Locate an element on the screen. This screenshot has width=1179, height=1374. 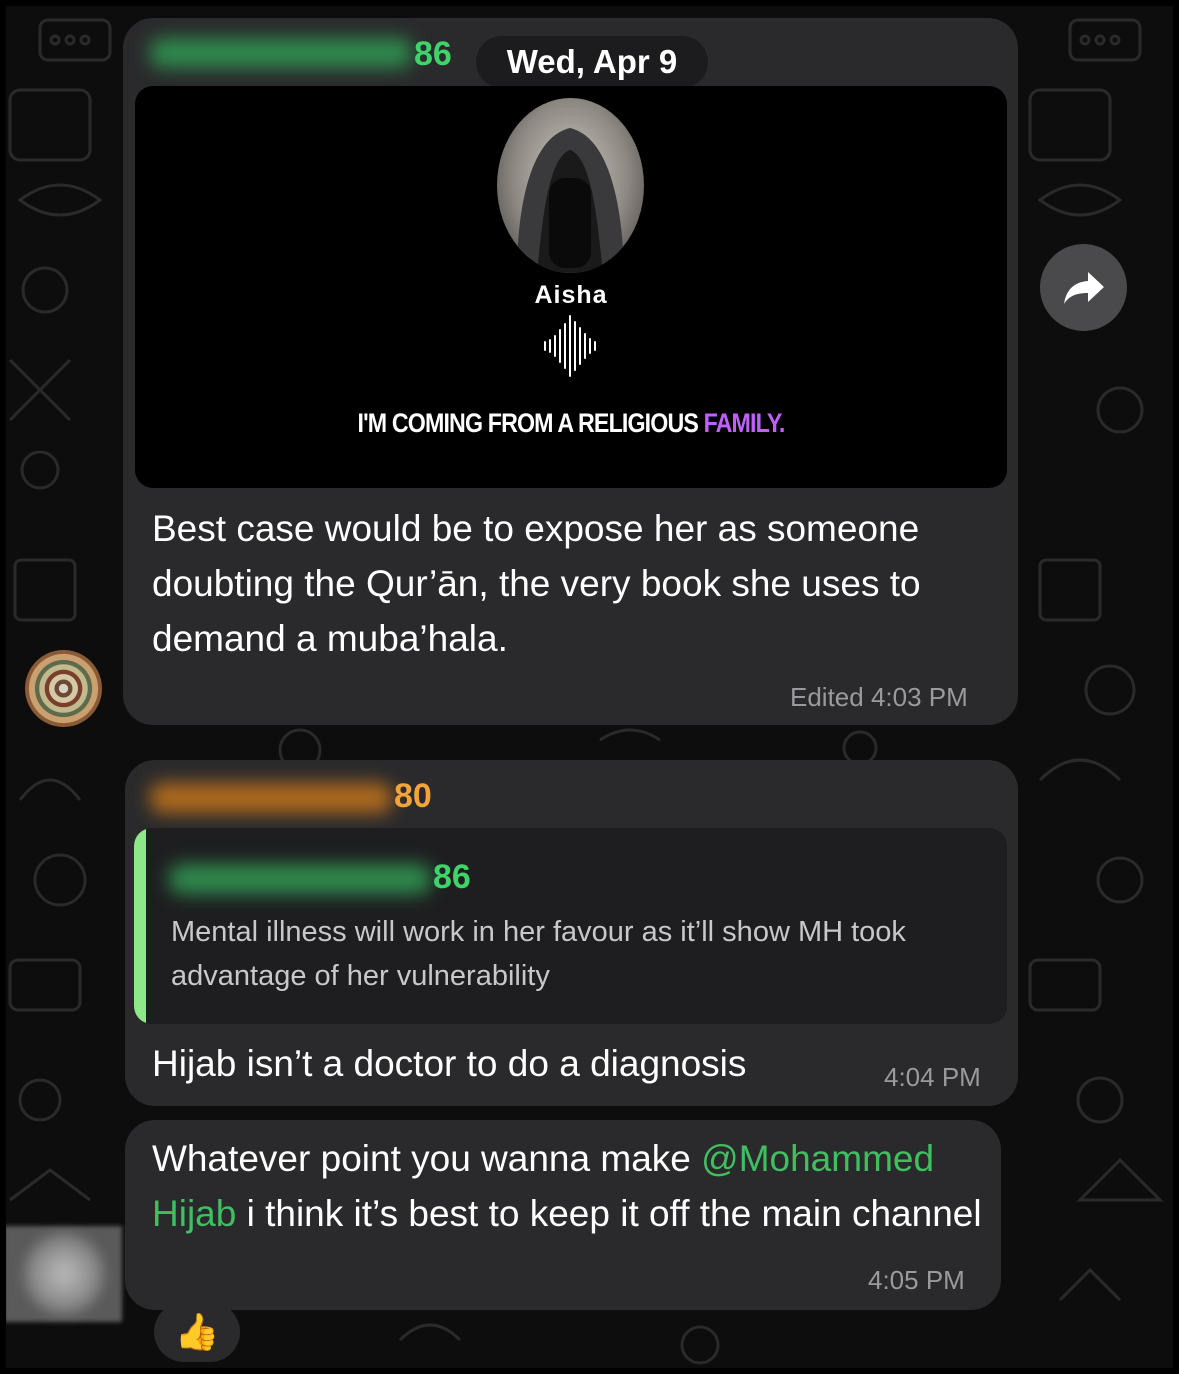
message-meta: Edited 4:03 PM is located at coordinates (879, 697).